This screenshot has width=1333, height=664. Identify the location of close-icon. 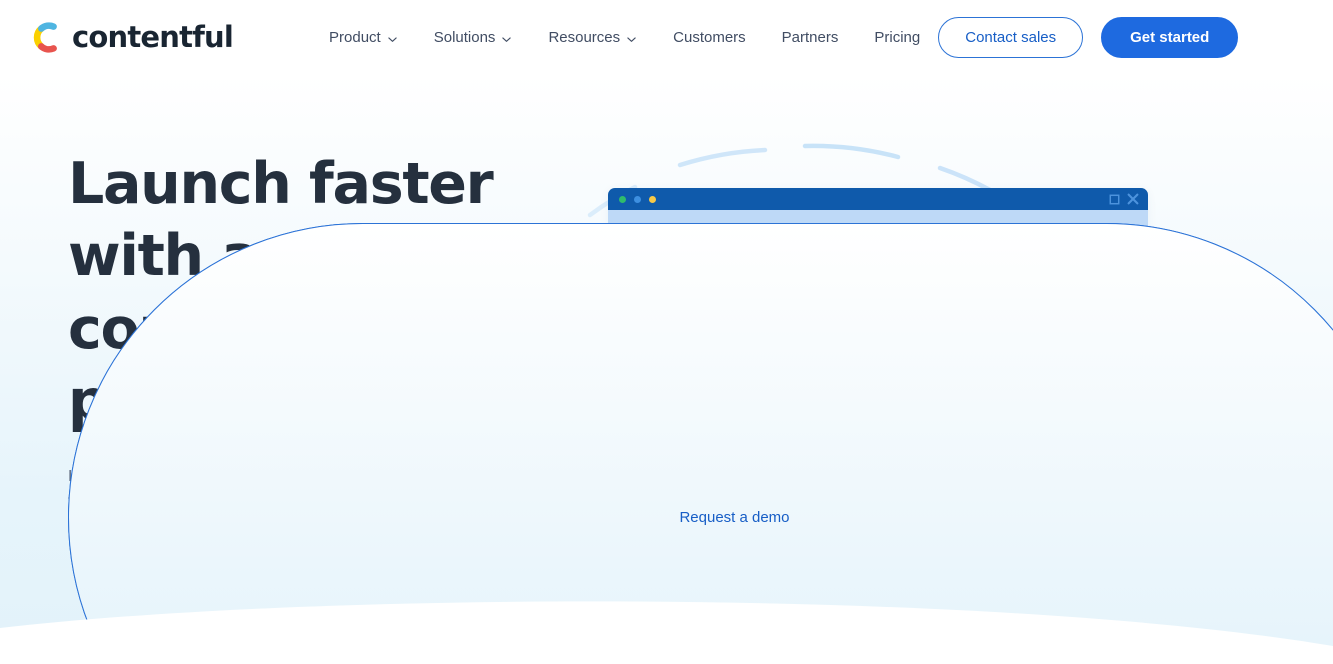
(1133, 201).